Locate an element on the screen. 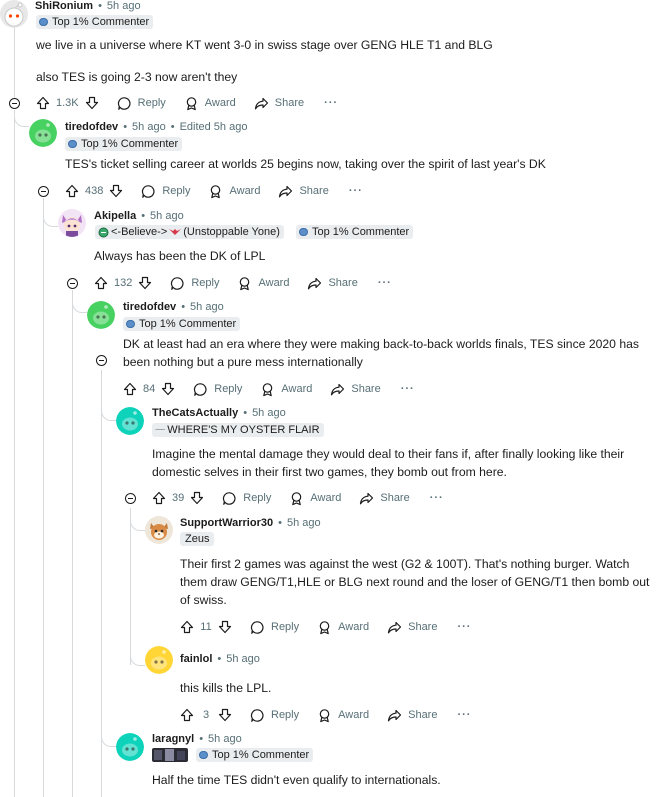 The height and width of the screenshot is (797, 667). username: fainlol is located at coordinates (196, 659).